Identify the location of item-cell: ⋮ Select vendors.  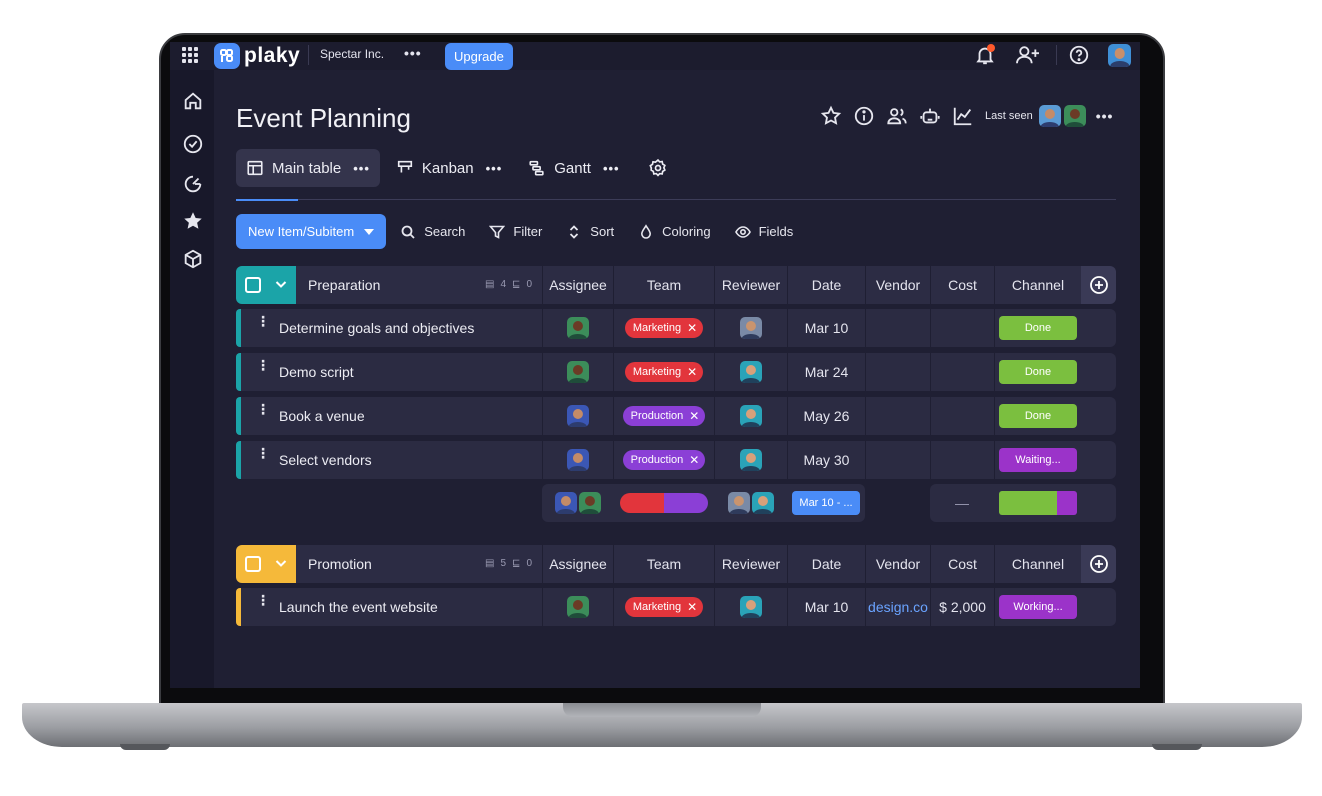
(389, 460).